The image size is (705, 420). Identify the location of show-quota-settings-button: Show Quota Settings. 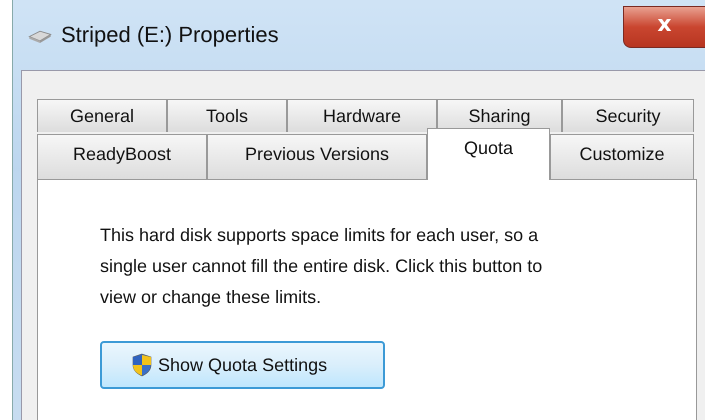
(242, 365).